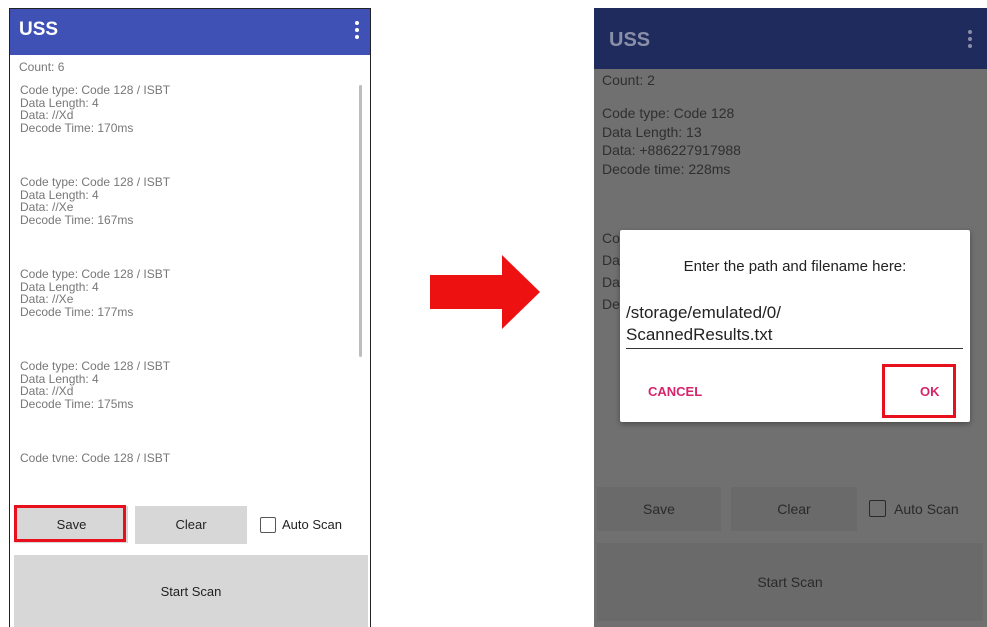 The image size is (987, 627). What do you see at coordinates (485, 292) in the screenshot?
I see `right-arrow-icon` at bounding box center [485, 292].